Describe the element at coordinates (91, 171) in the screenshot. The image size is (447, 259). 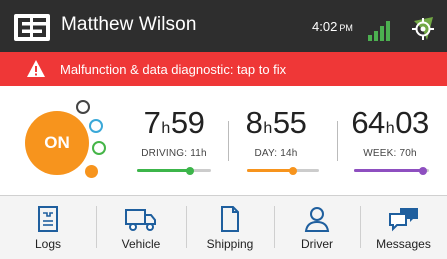
I see `on-duty-option` at that location.